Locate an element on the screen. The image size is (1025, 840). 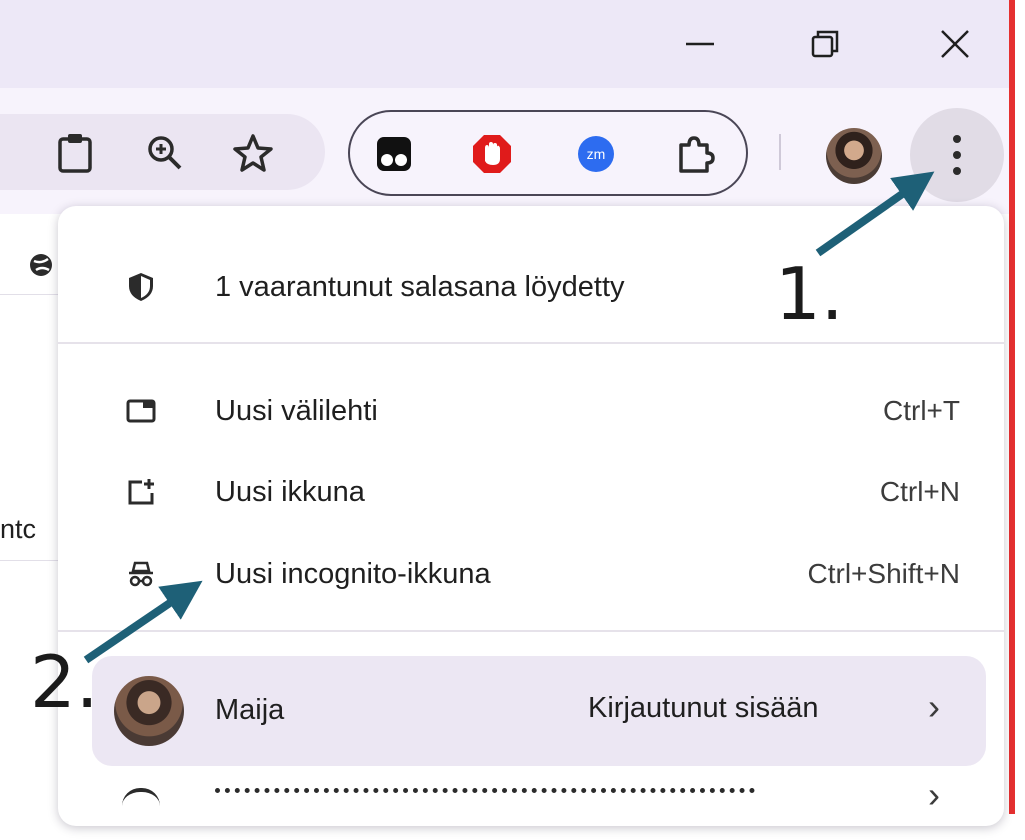
annotation-step-1: 1. is located at coordinates (809, 294).